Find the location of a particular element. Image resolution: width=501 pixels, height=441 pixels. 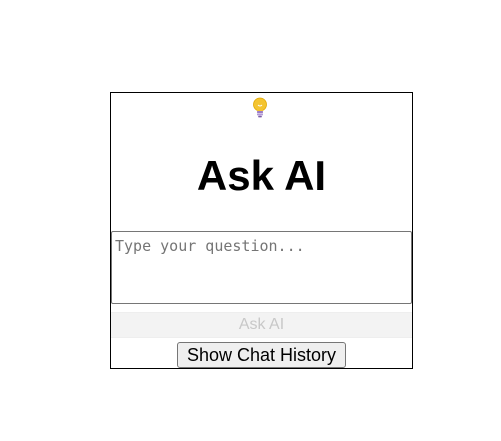

show-chat-history-button: Show Chat History is located at coordinates (261, 355).